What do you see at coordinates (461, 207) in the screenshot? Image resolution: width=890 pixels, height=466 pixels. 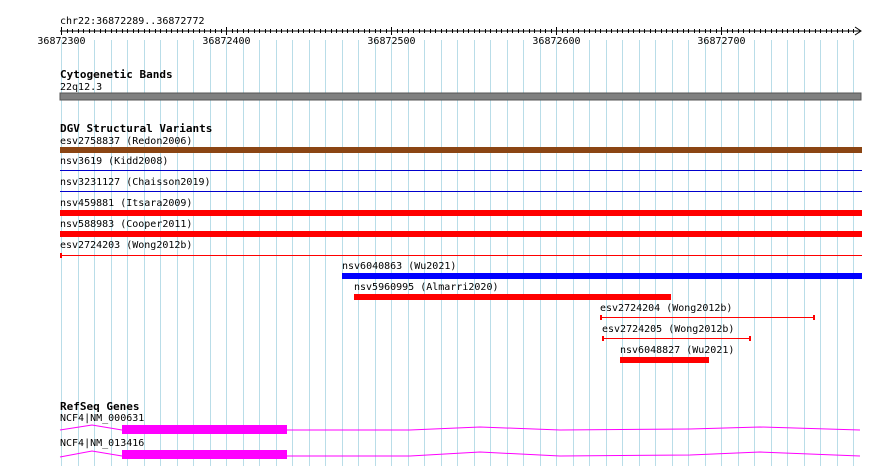 I see `variant-feature: nsv459881 (Itsara2009)` at bounding box center [461, 207].